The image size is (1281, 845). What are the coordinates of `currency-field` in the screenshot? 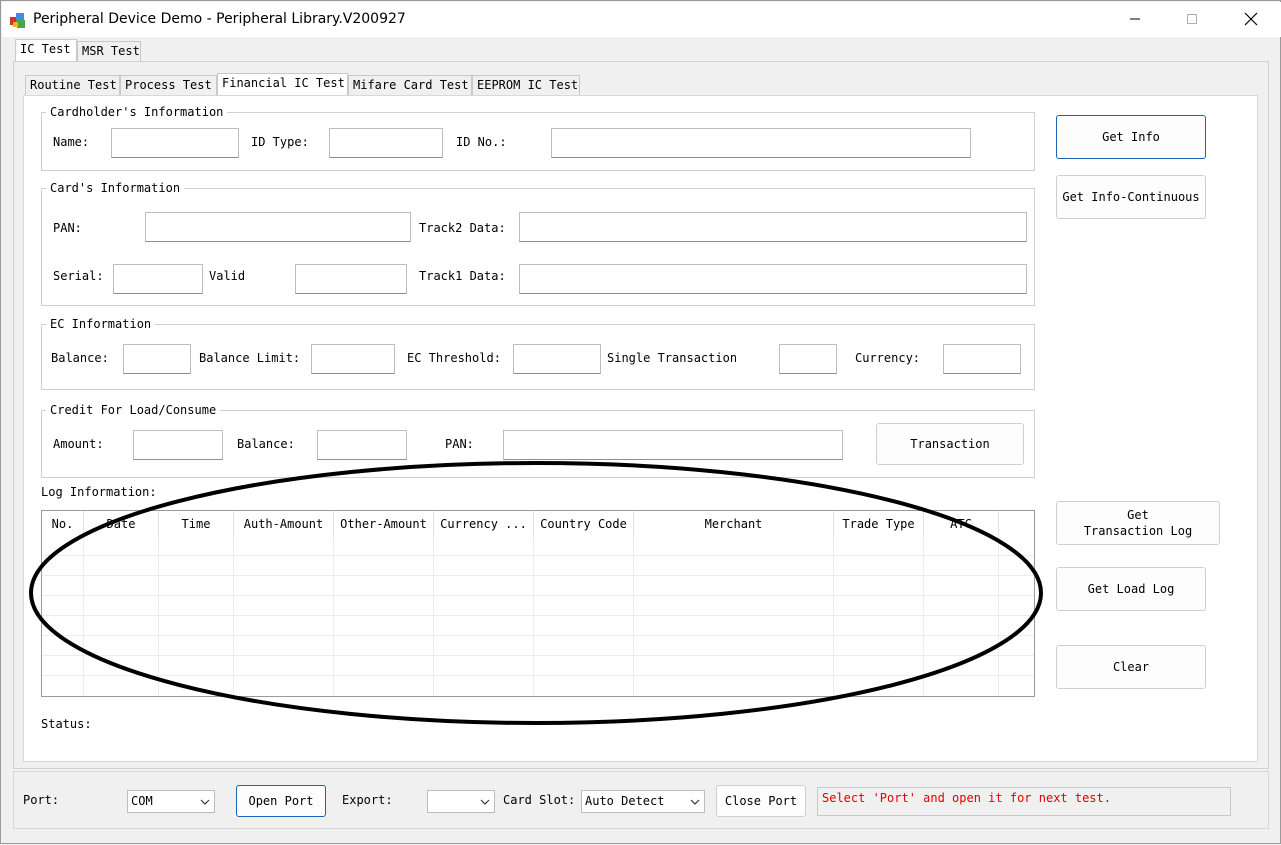 It's located at (982, 359).